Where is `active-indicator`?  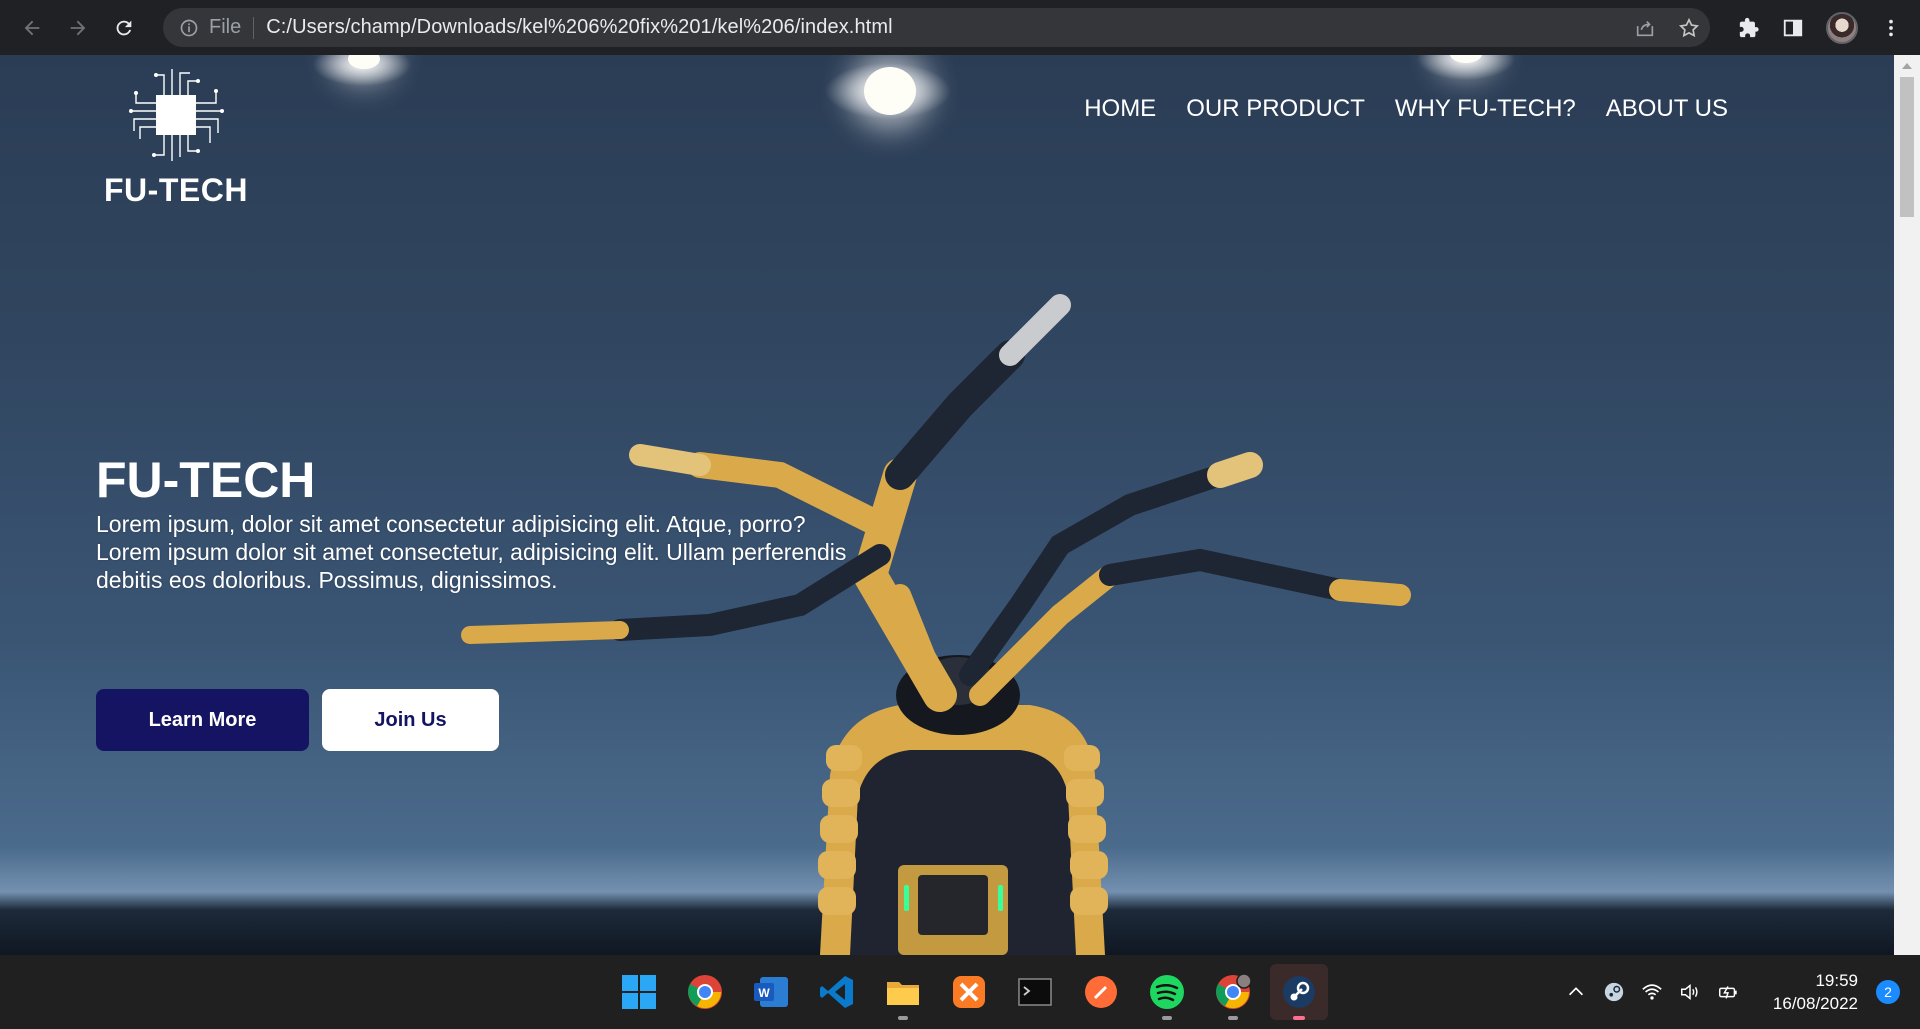 active-indicator is located at coordinates (1299, 1018).